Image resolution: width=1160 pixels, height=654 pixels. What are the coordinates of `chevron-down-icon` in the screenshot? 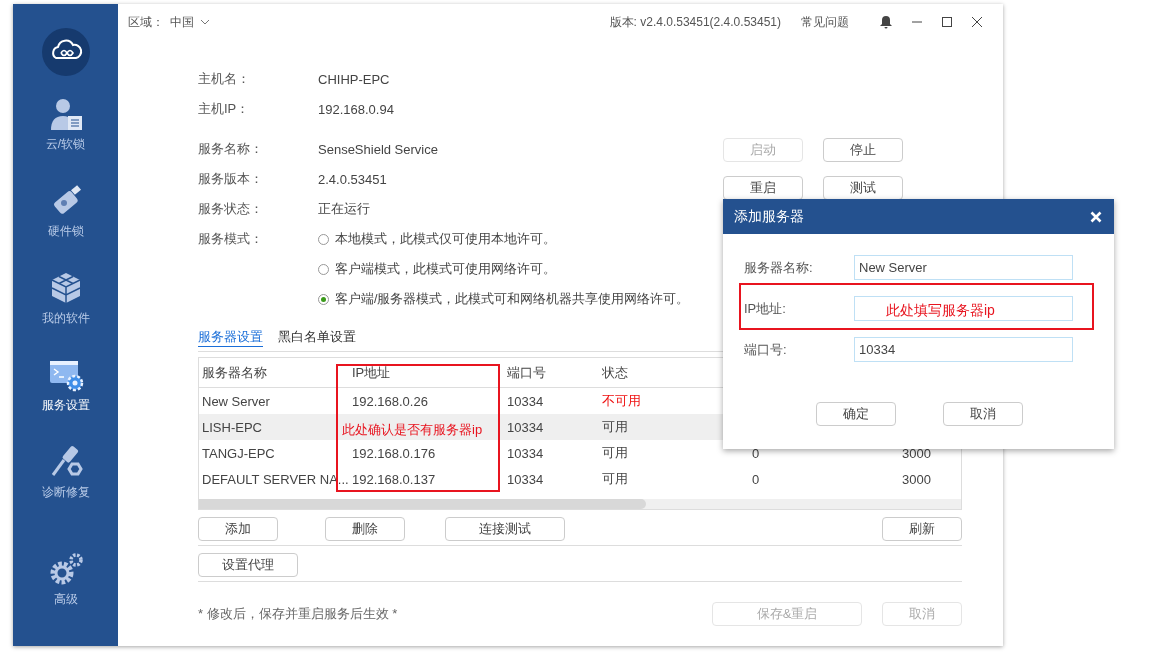 It's located at (205, 22).